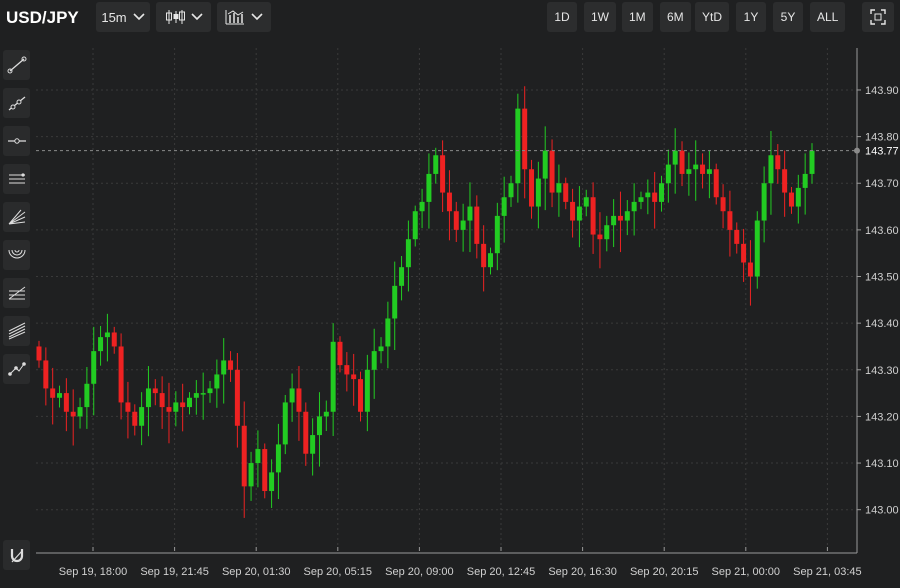 This screenshot has width=900, height=588. Describe the element at coordinates (882, 184) in the screenshot. I see `y-tick-label: 143.70` at that location.